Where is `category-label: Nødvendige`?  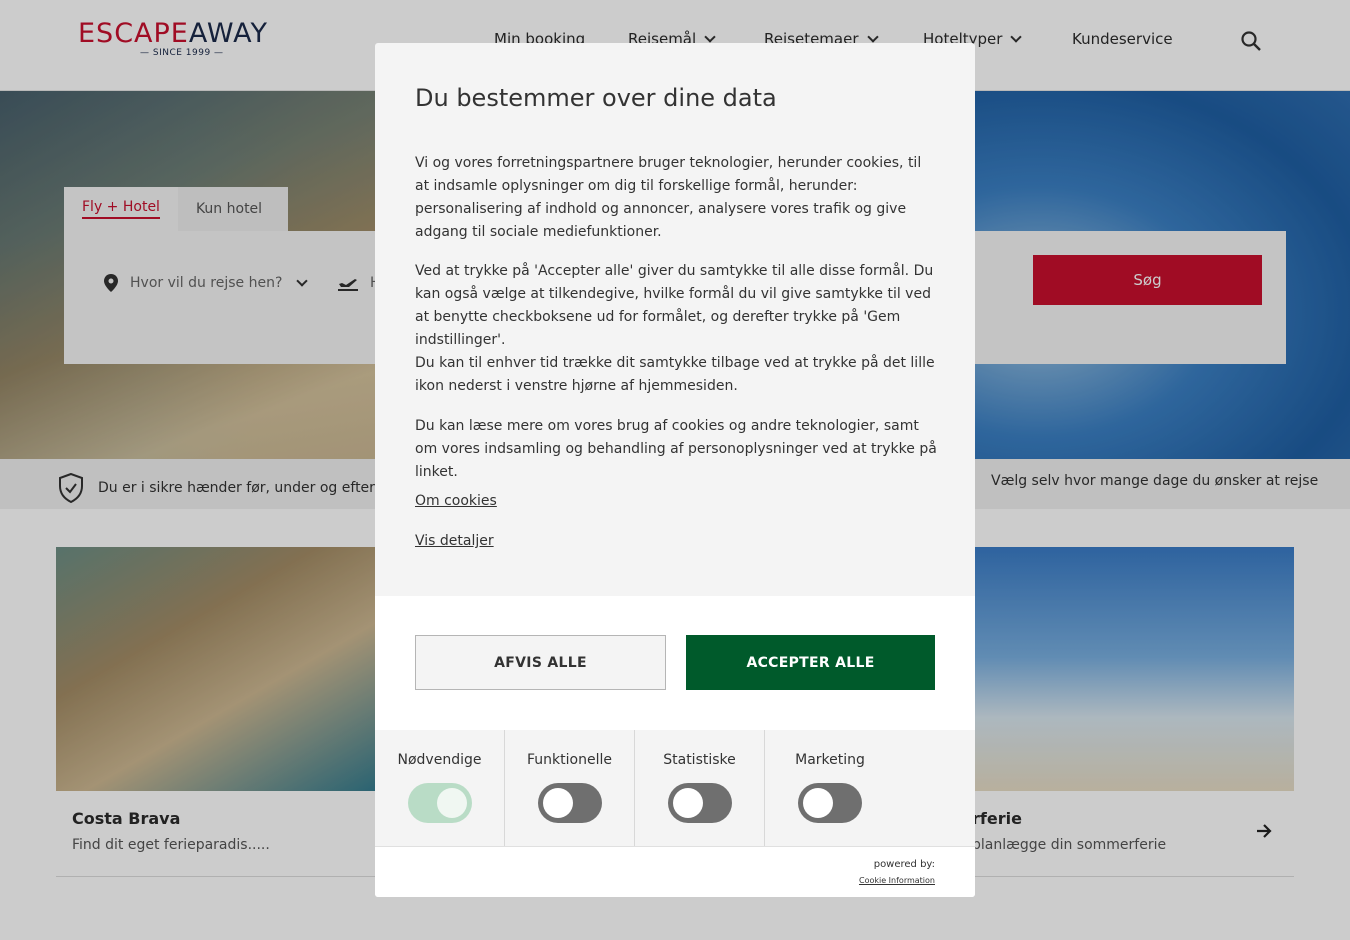 category-label: Nødvendige is located at coordinates (439, 760).